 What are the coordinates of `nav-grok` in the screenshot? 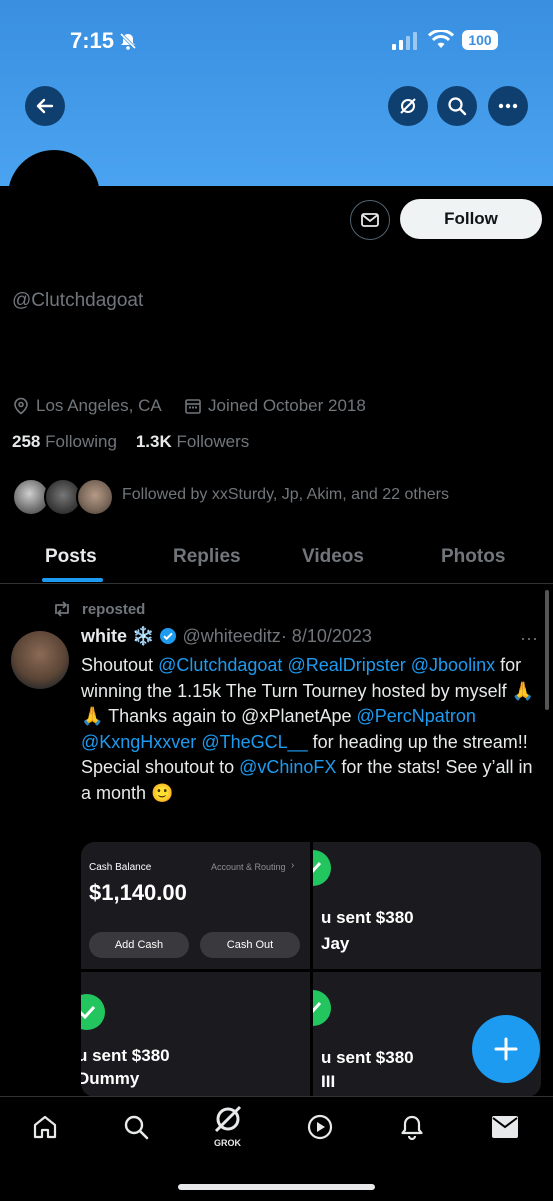 It's located at (228, 1119).